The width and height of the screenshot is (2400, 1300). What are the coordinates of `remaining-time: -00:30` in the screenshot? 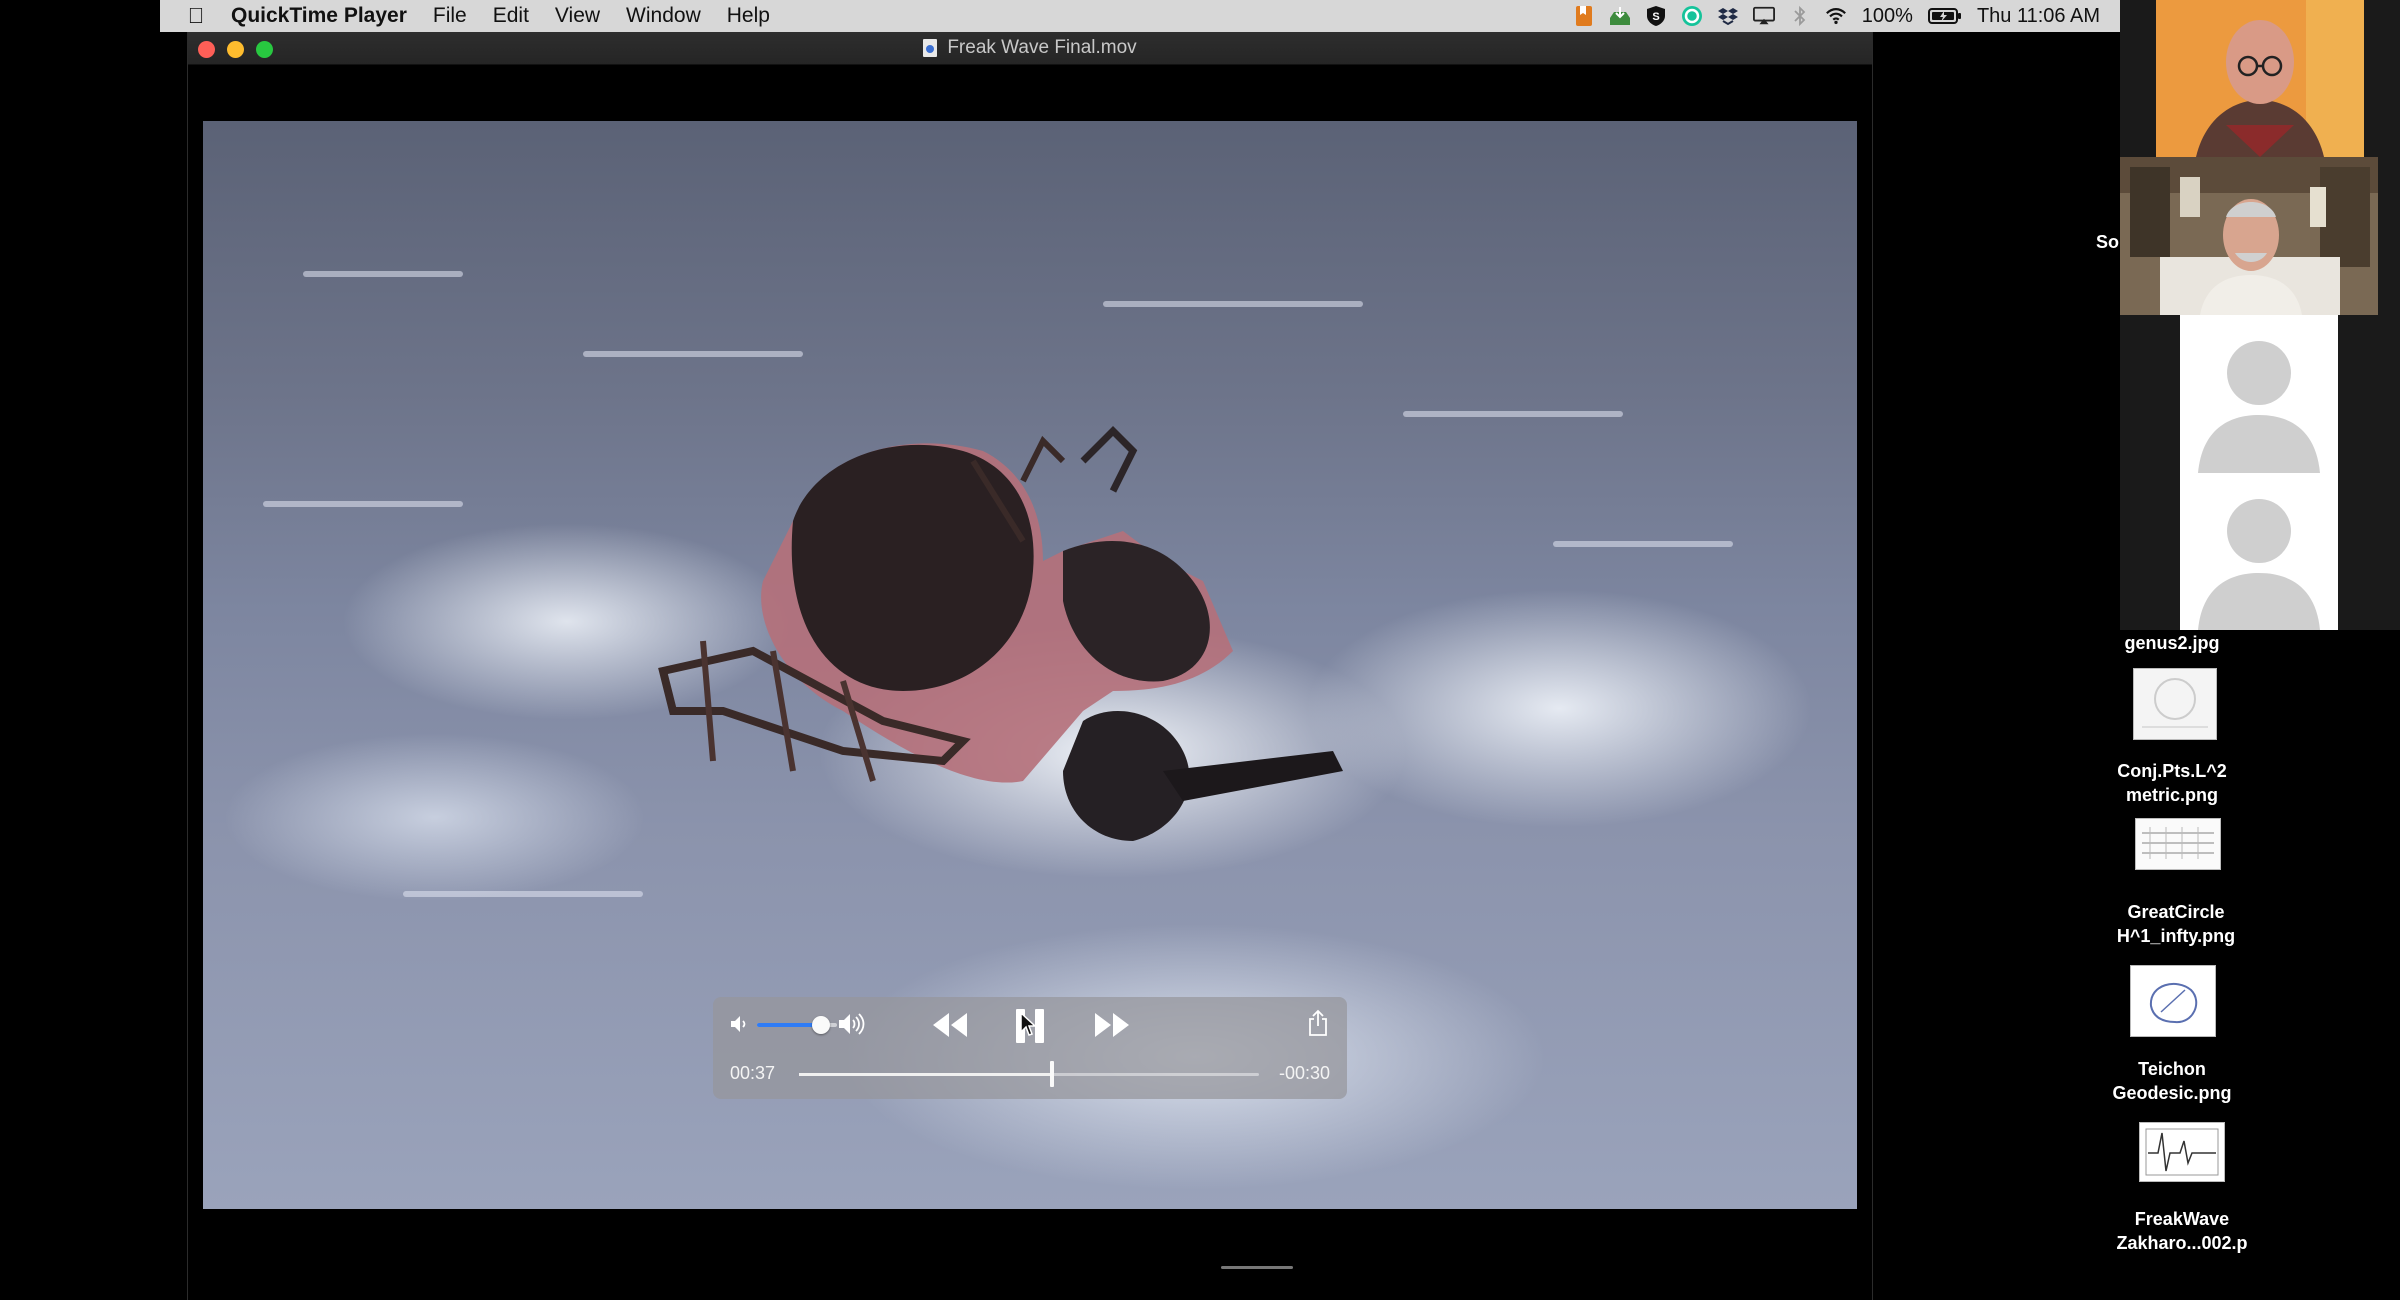 It's located at (1304, 1073).